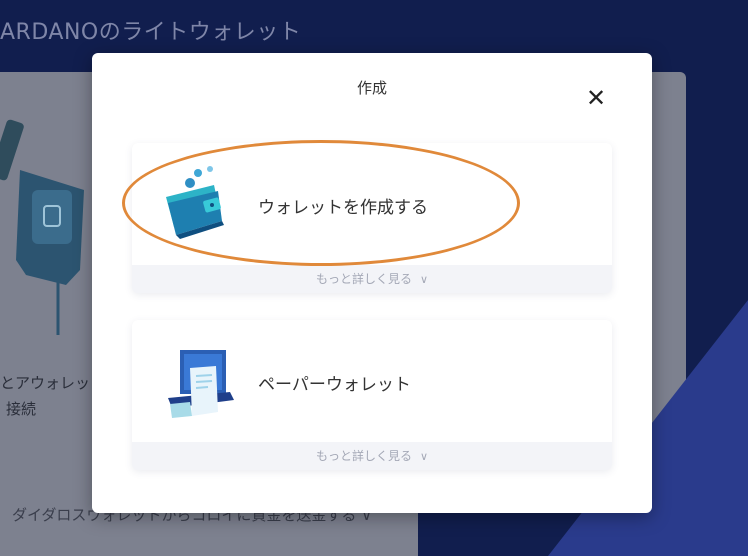 The width and height of the screenshot is (748, 556). I want to click on background-connect-text-2: 接続, so click(21, 409).